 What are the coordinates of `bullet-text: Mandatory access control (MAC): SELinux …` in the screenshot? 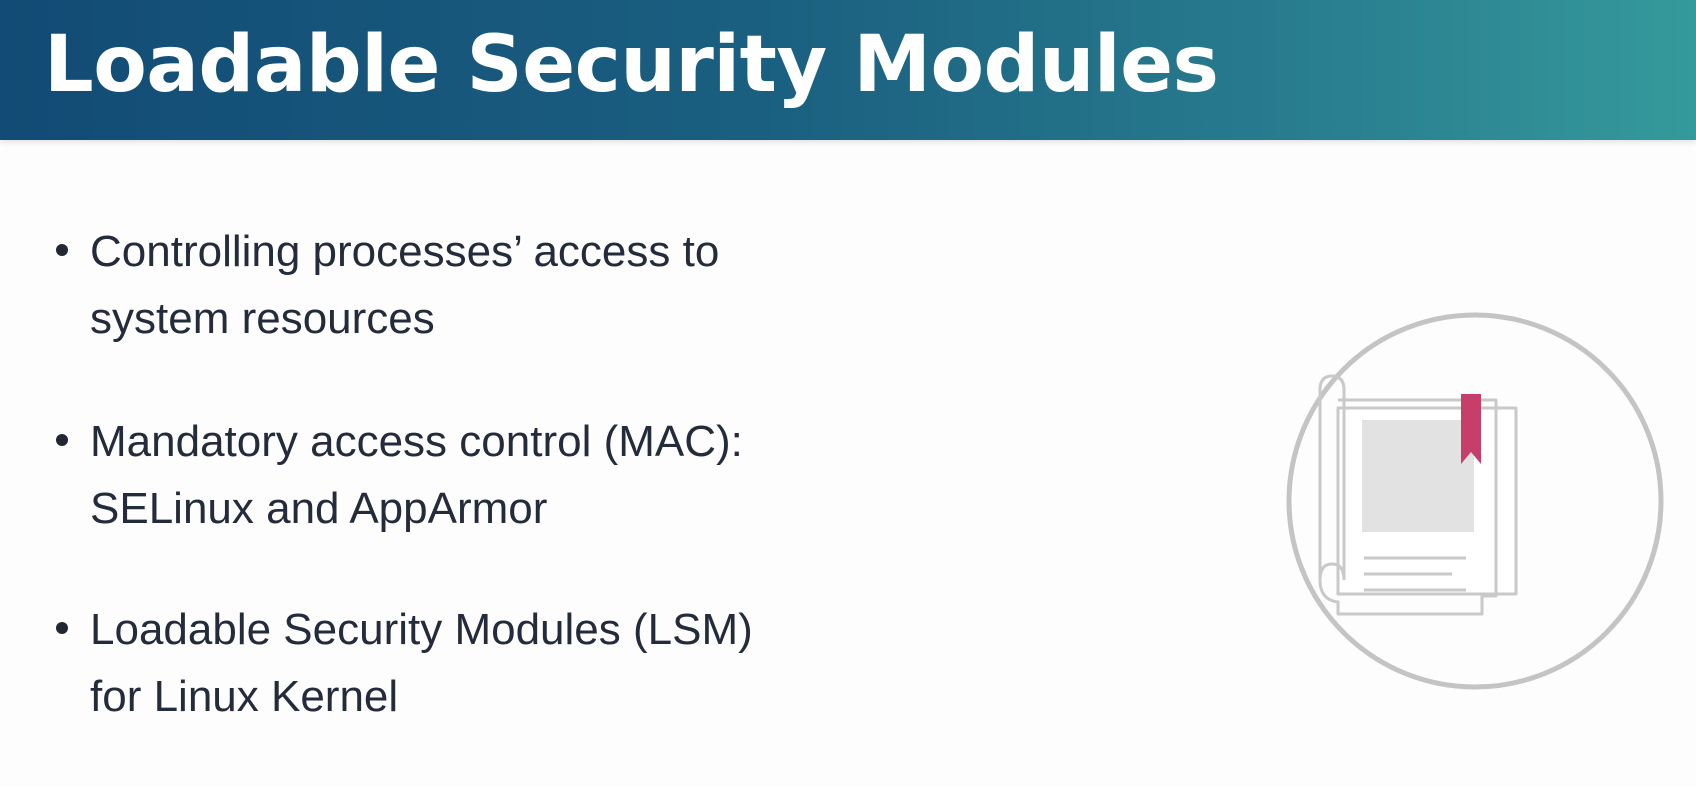 It's located at (485, 475).